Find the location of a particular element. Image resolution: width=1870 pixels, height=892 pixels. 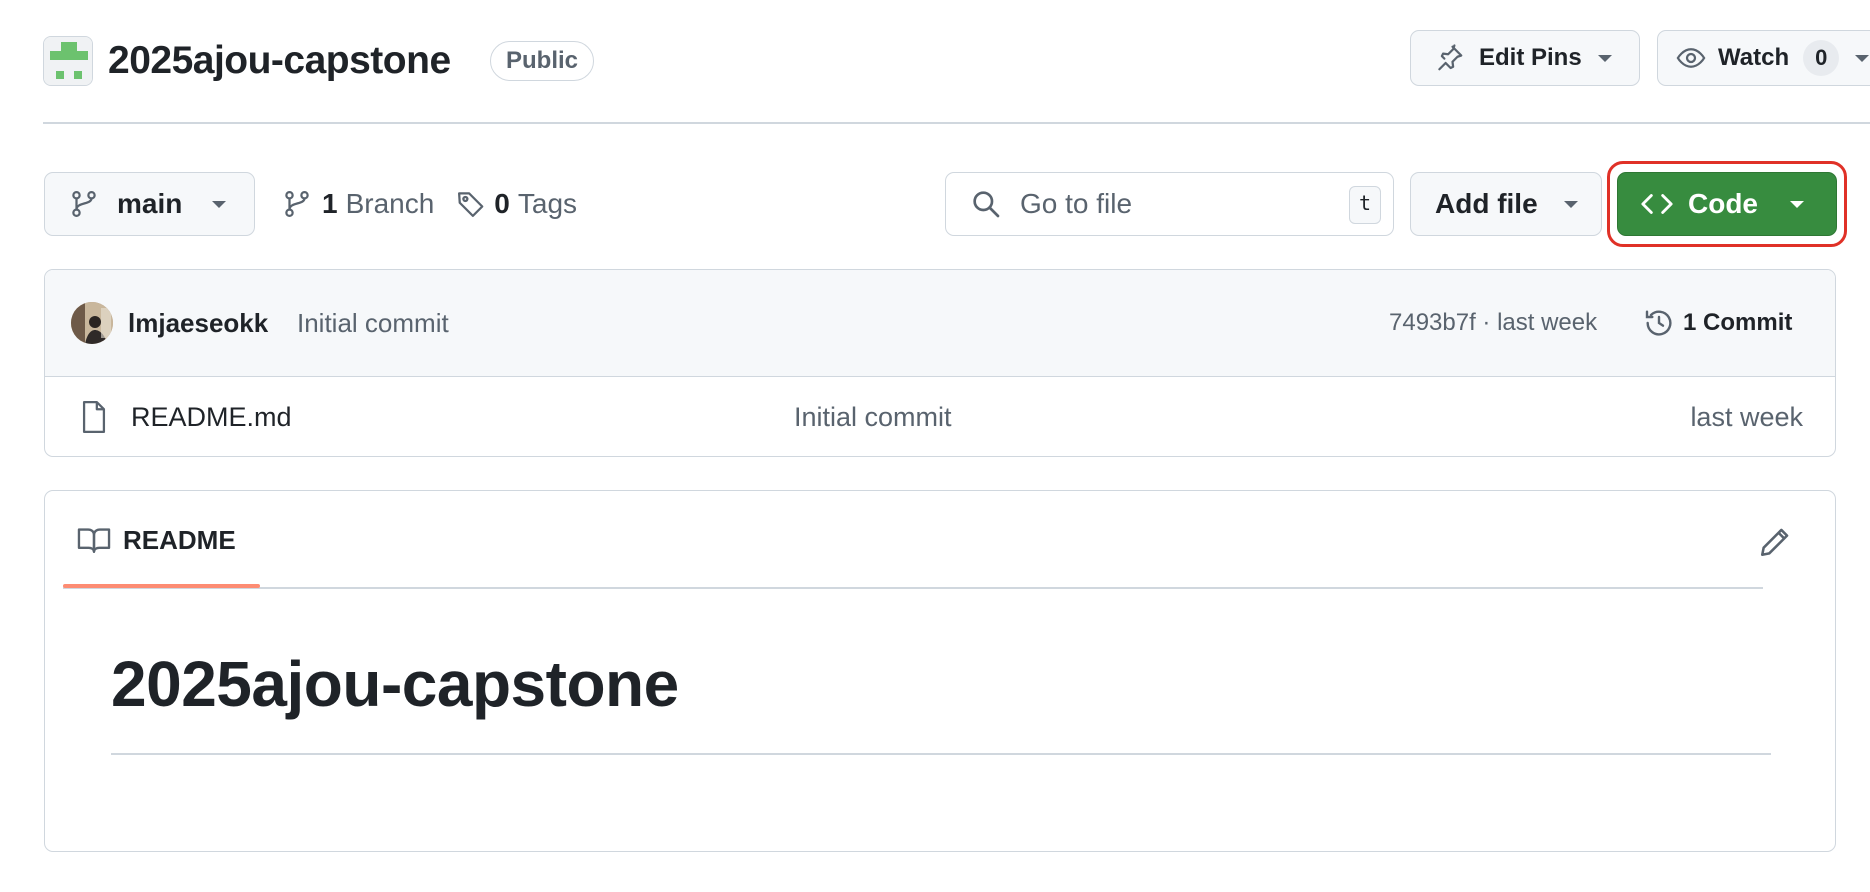

commit-message: Initial commit is located at coordinates (373, 323).